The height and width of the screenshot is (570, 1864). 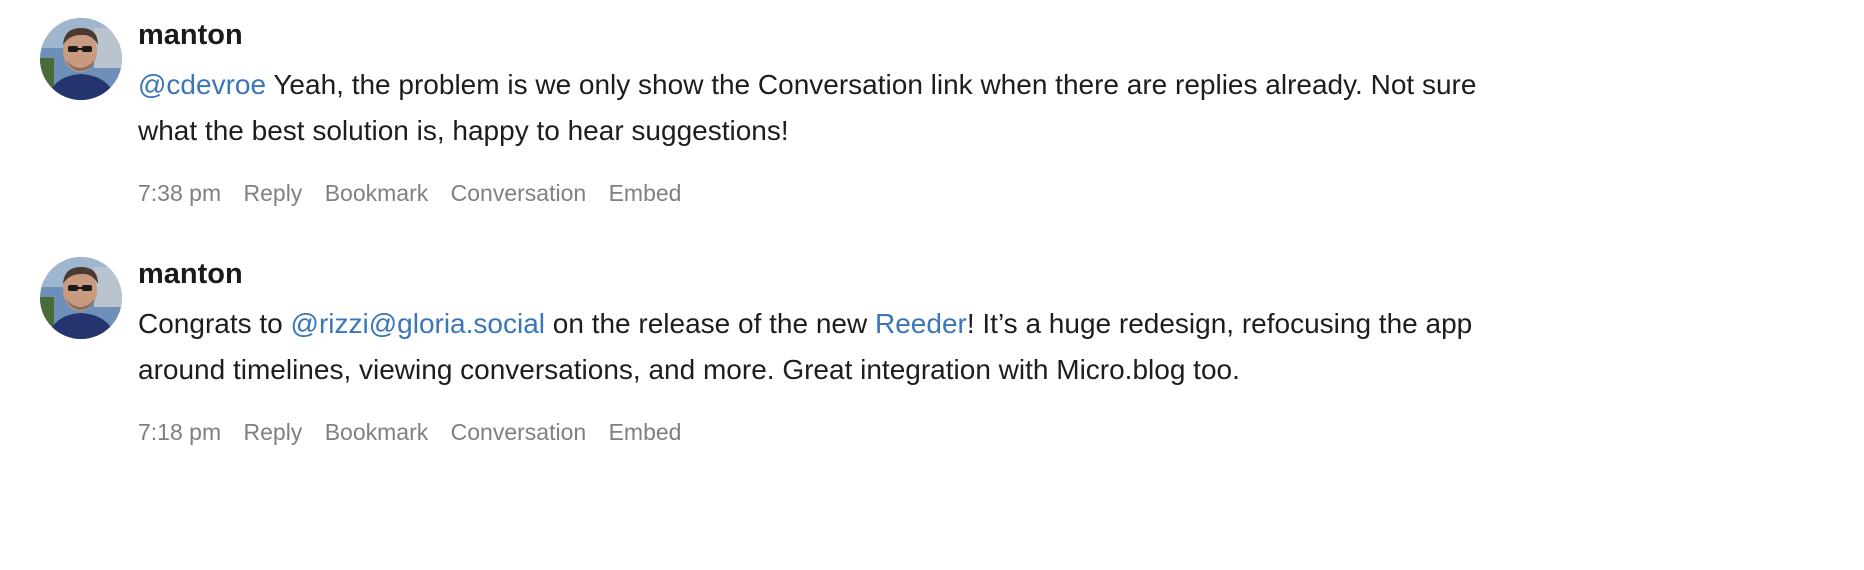 What do you see at coordinates (214, 323) in the screenshot?
I see `post-text: Congrats to` at bounding box center [214, 323].